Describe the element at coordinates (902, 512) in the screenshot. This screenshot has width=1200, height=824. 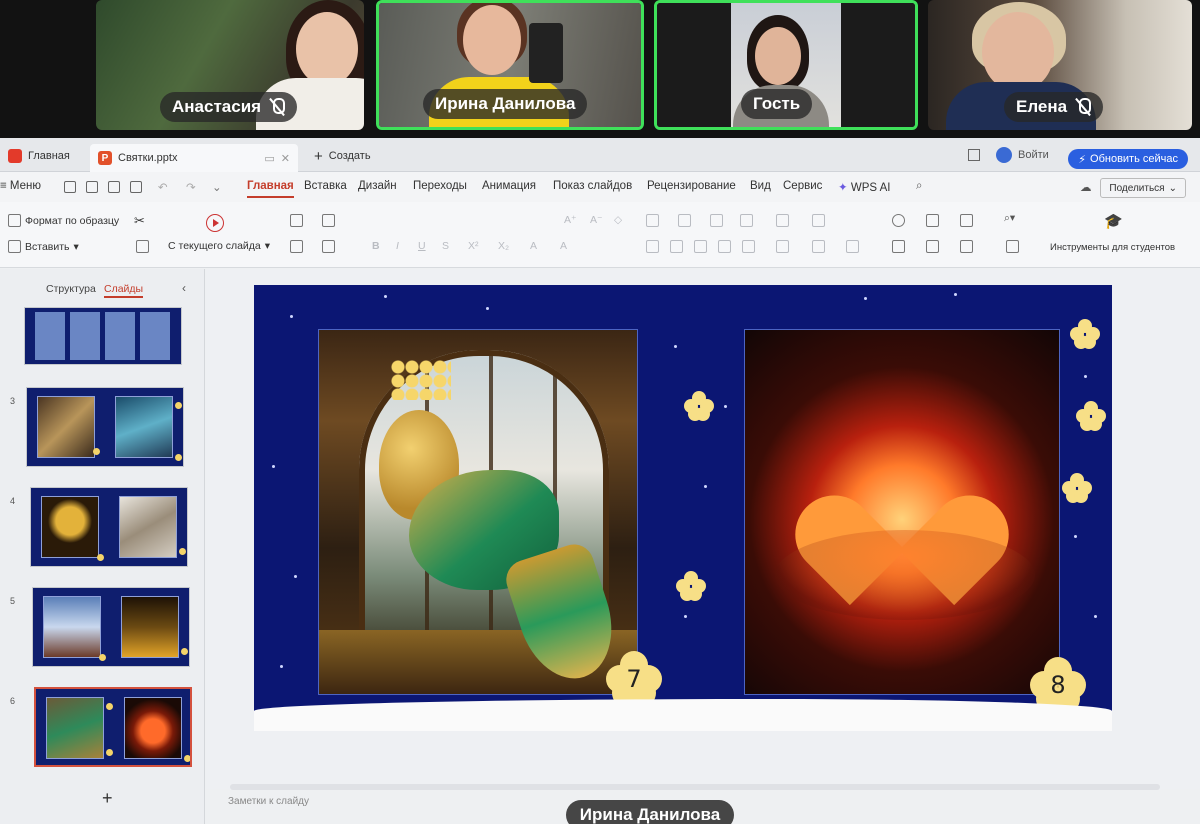
I see `heart-image` at that location.